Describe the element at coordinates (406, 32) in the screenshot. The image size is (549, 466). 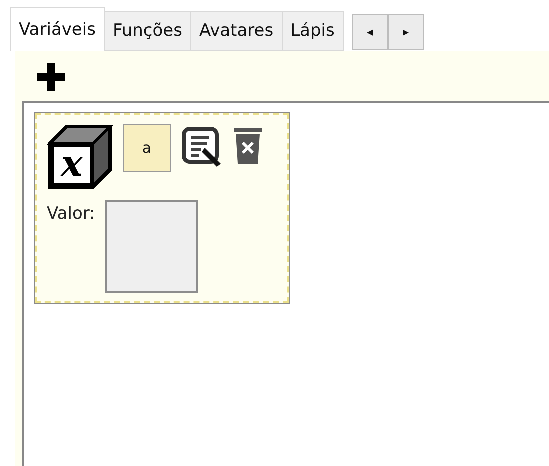
I see `scroll-right-button: ▸` at that location.